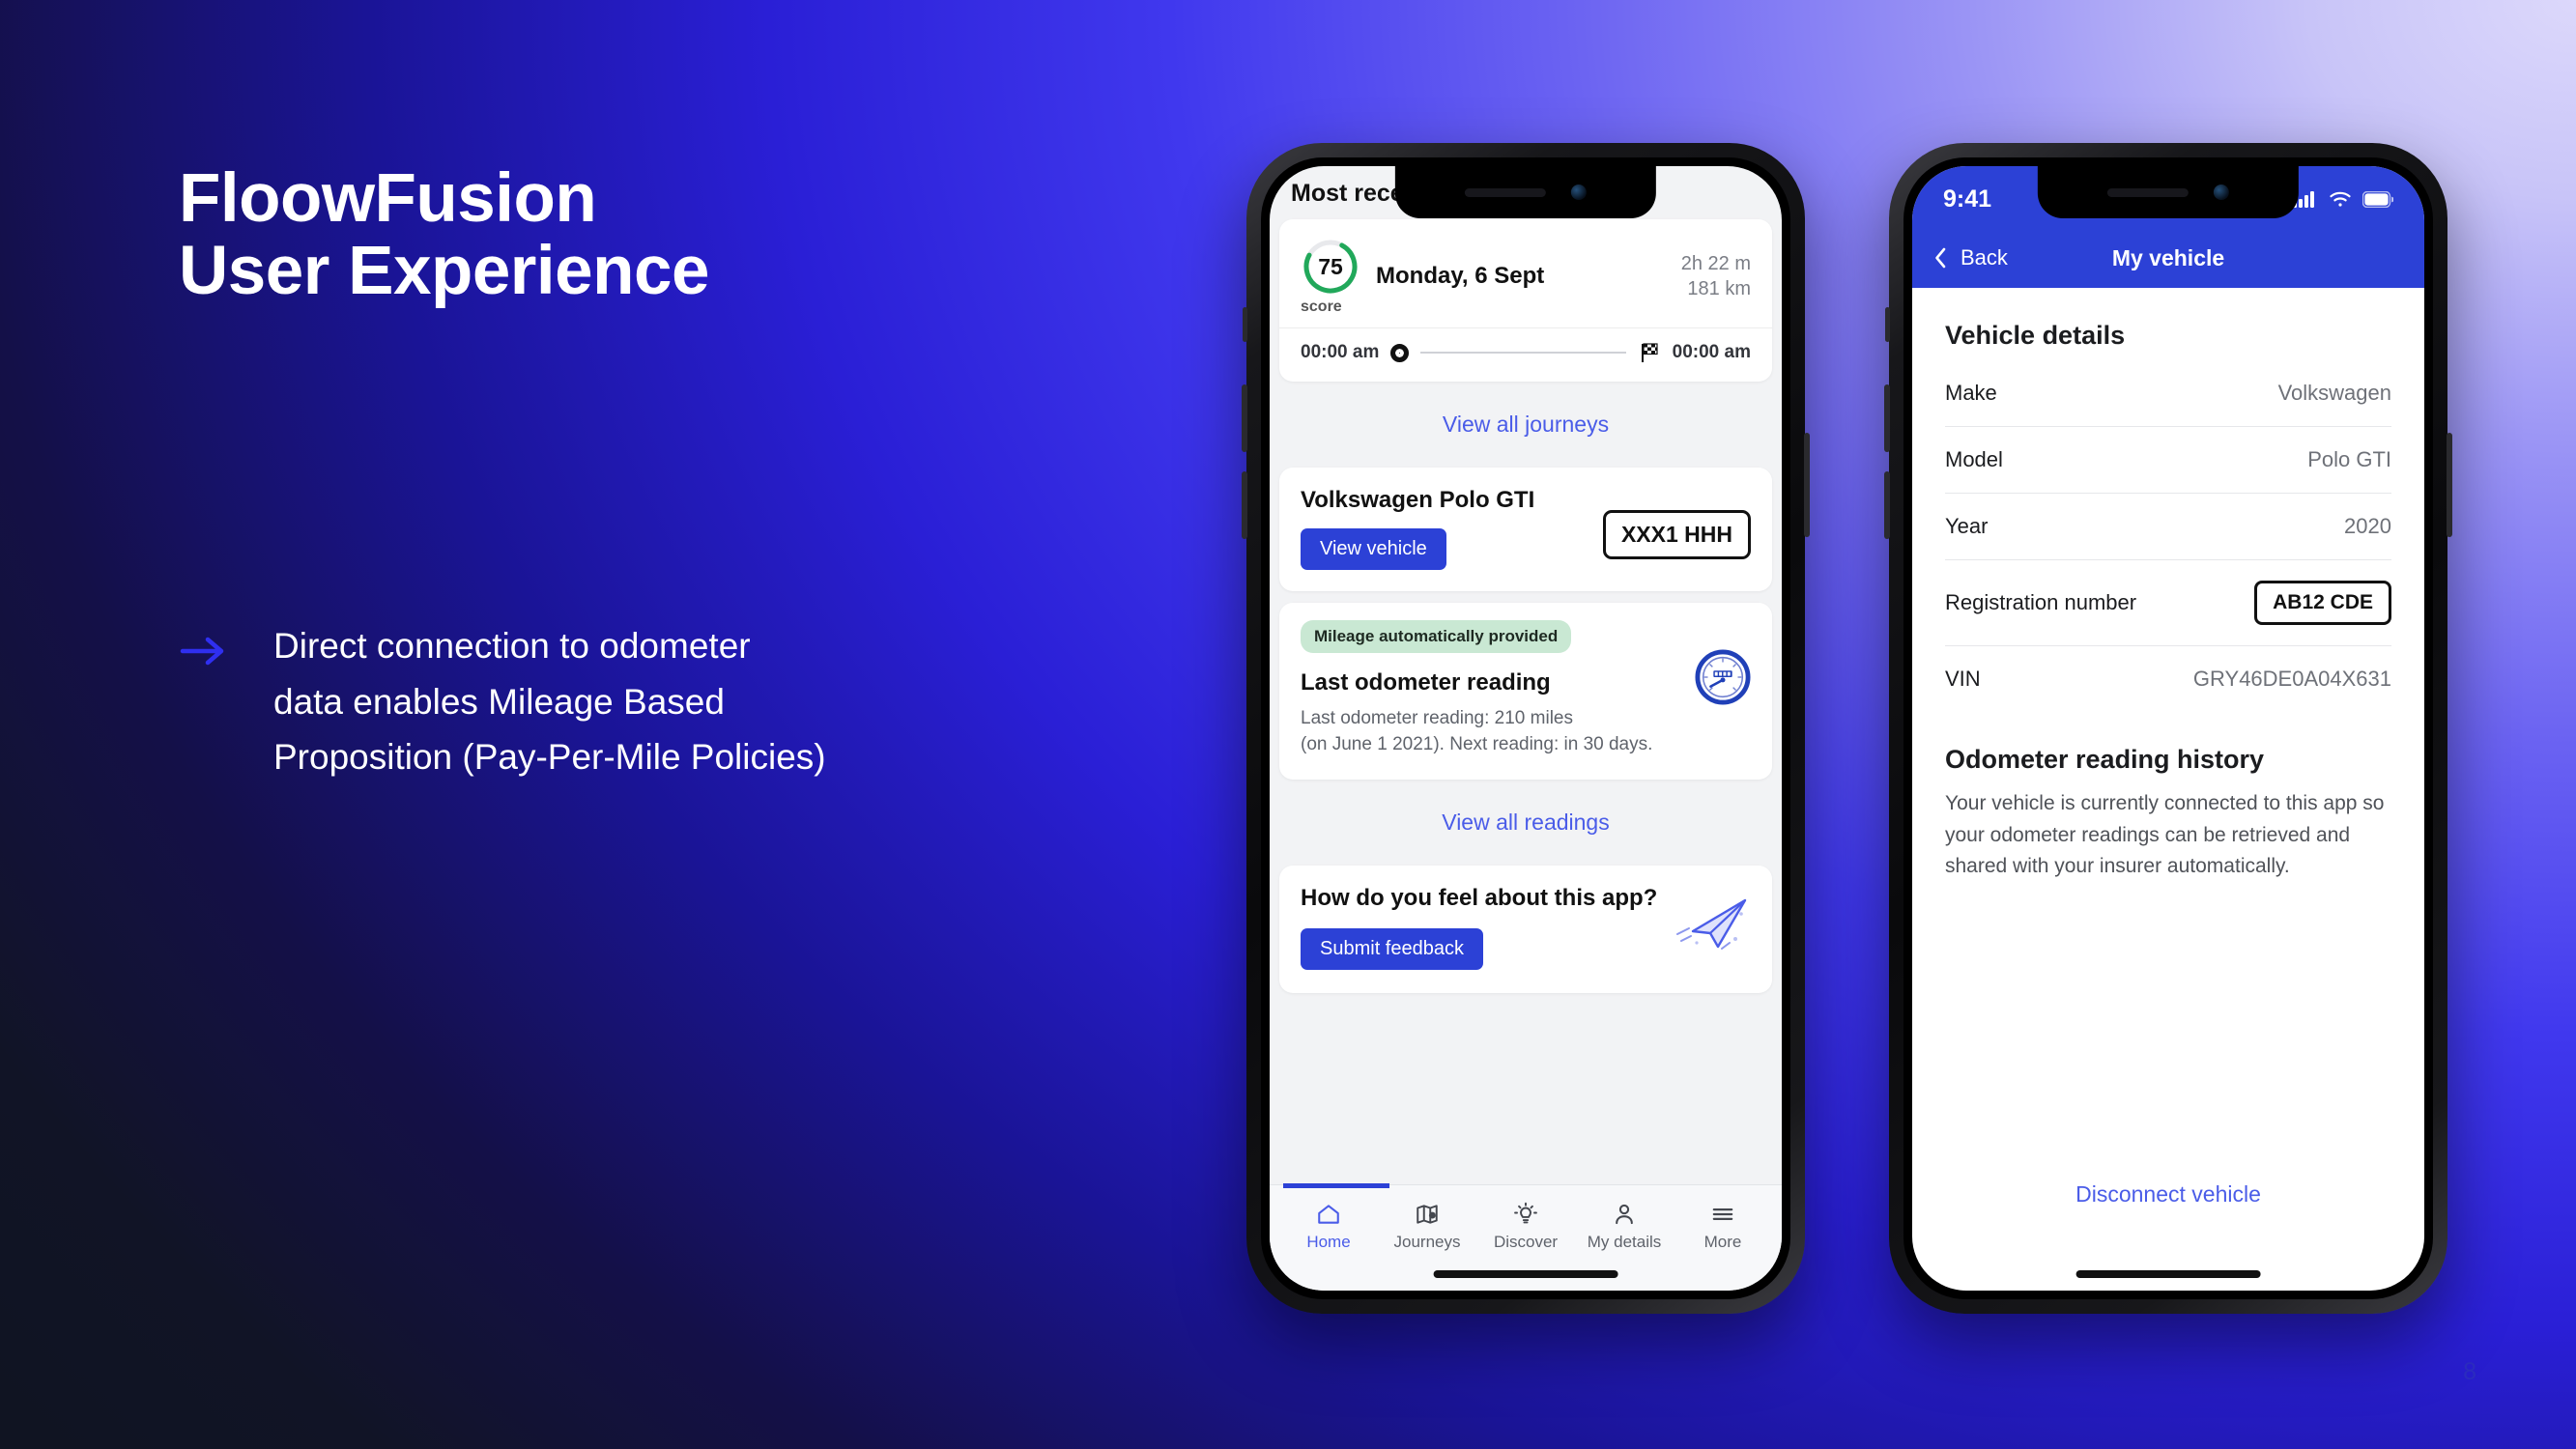 The image size is (2576, 1449). I want to click on detail-row: Registration number AB12 CDE, so click(2168, 603).